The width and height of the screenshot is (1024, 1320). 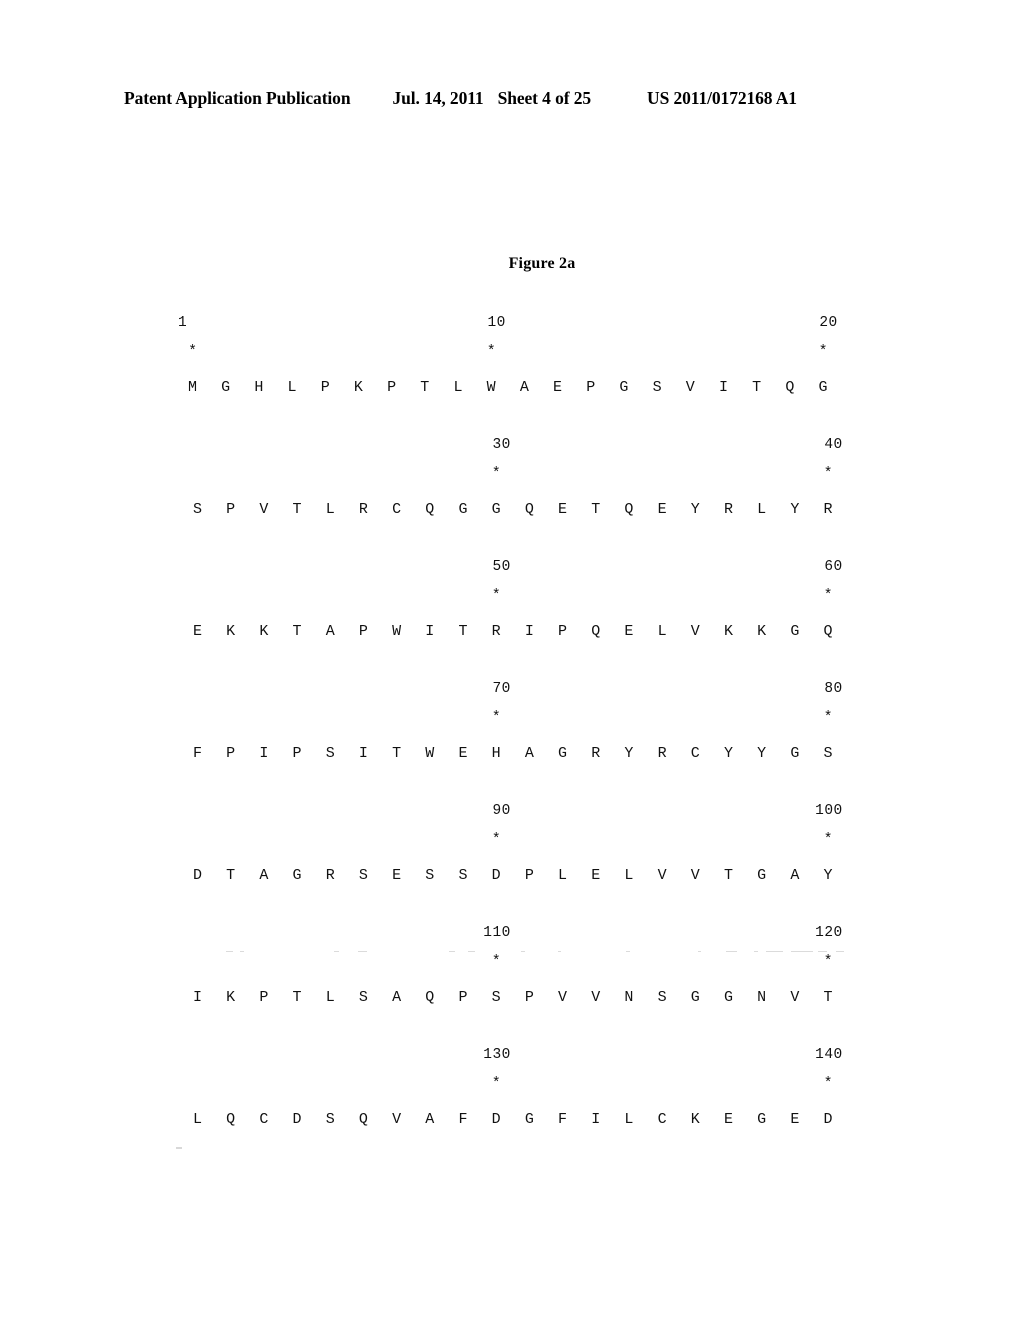 What do you see at coordinates (497, 1055) in the screenshot?
I see `position-number-text: 130` at bounding box center [497, 1055].